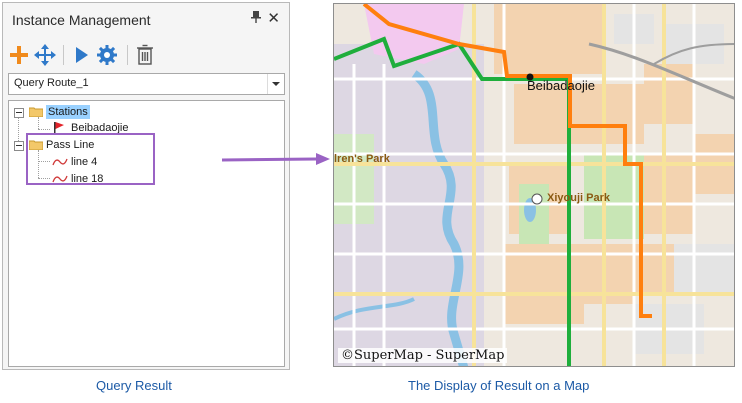  What do you see at coordinates (275, 84) in the screenshot?
I see `chevron-down-icon` at bounding box center [275, 84].